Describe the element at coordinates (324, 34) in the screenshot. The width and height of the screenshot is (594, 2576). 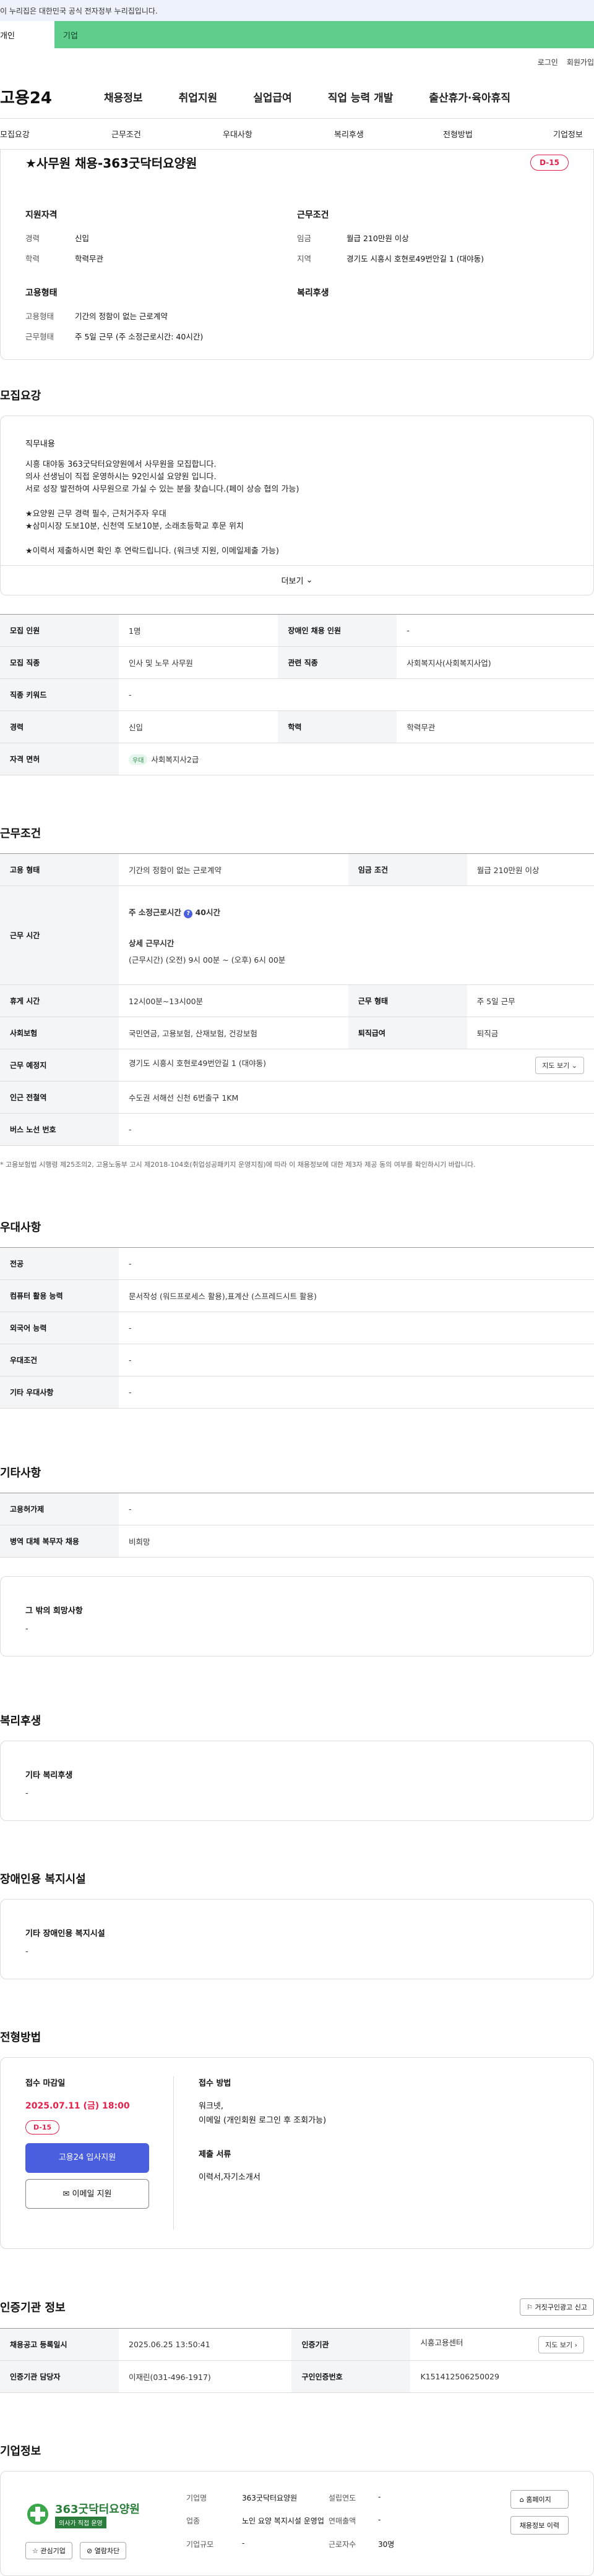
I see `tab-company: 기업` at that location.